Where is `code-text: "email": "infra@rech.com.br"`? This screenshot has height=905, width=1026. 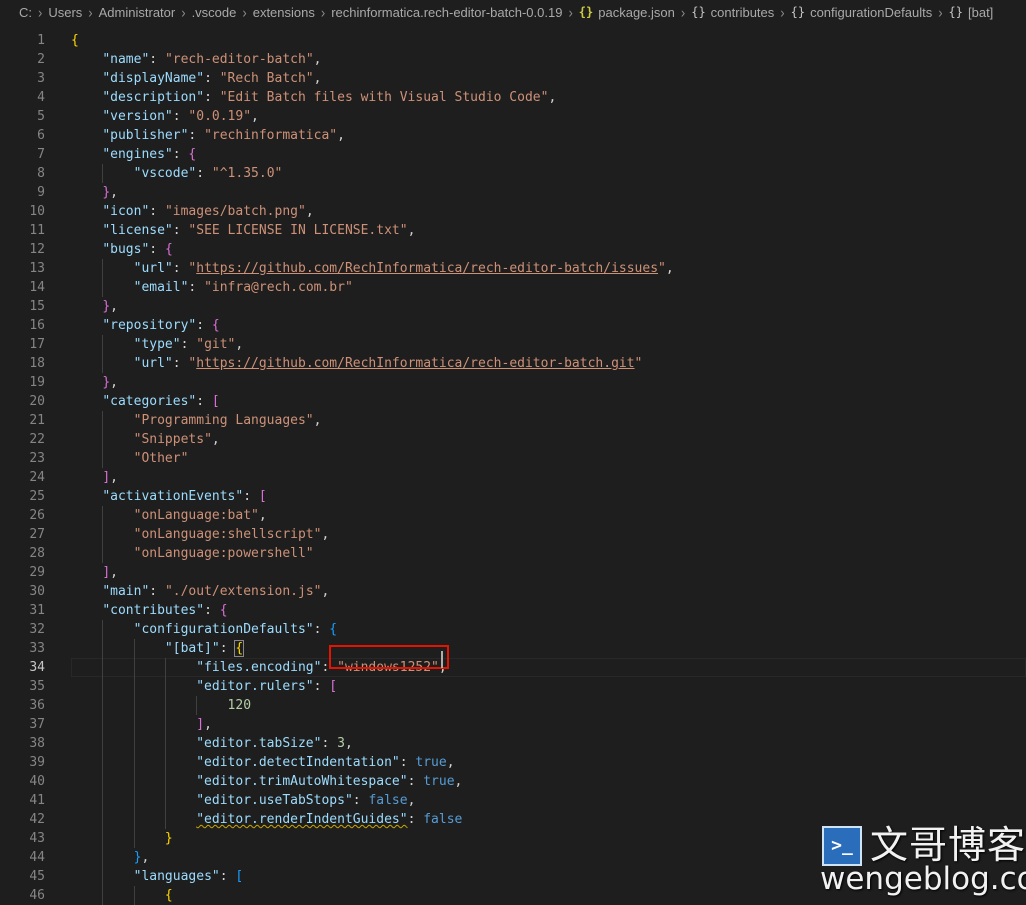
code-text: "email": "infra@rech.com.br" is located at coordinates (212, 287).